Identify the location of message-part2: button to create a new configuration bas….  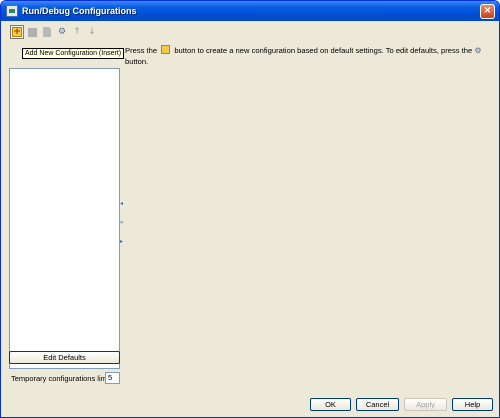
(323, 50).